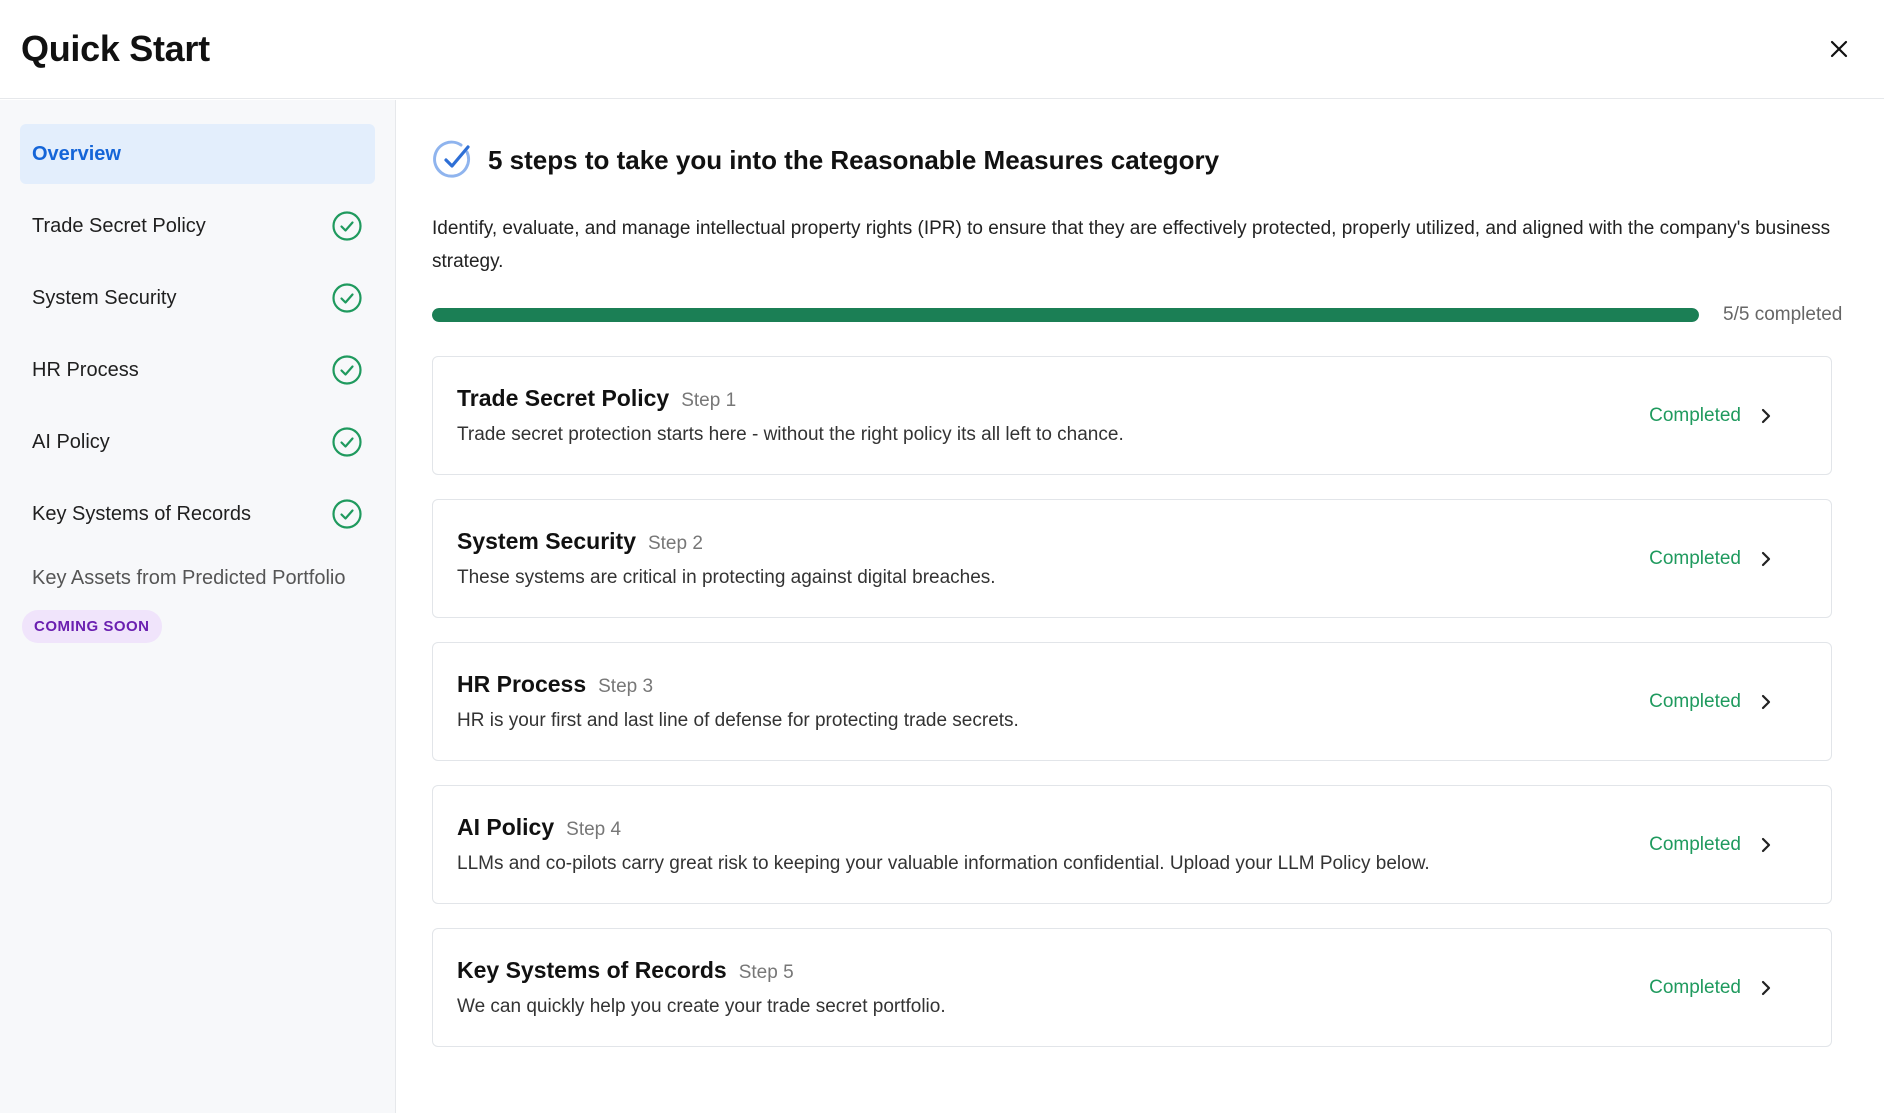 The image size is (1884, 1113). Describe the element at coordinates (119, 225) in the screenshot. I see `sidebar-item-label: Trade Secret Policy` at that location.